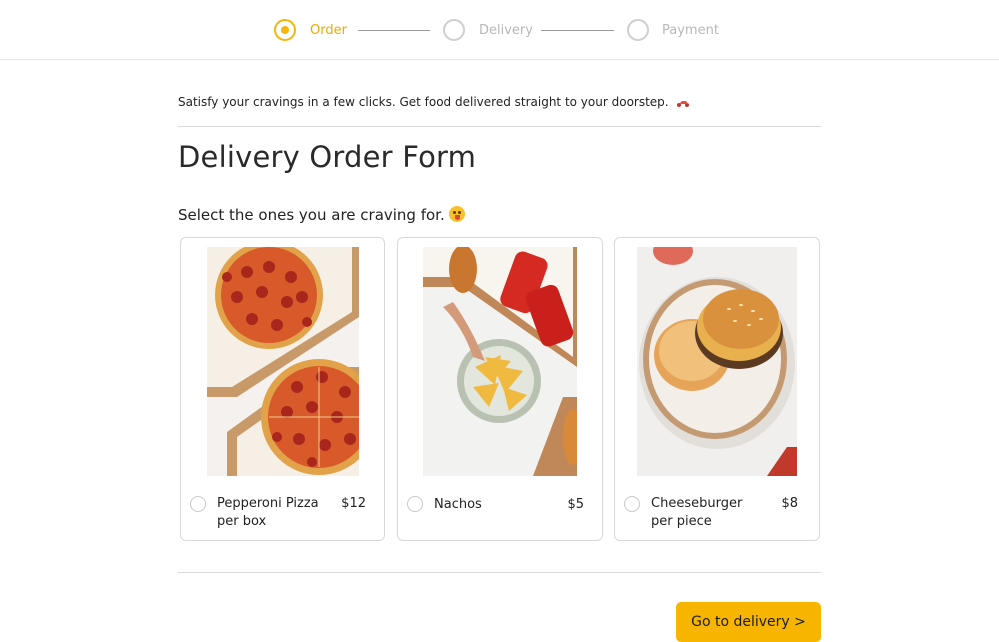 Image resolution: width=999 pixels, height=642 pixels. I want to click on step-delivery-label: Delivery, so click(506, 30).